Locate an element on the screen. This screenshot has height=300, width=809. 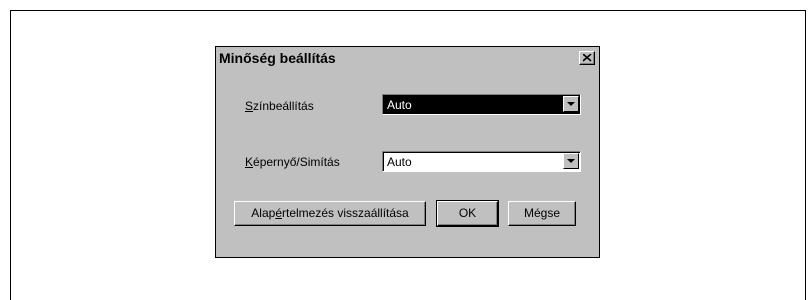
cancel-button: Mégse is located at coordinates (542, 213).